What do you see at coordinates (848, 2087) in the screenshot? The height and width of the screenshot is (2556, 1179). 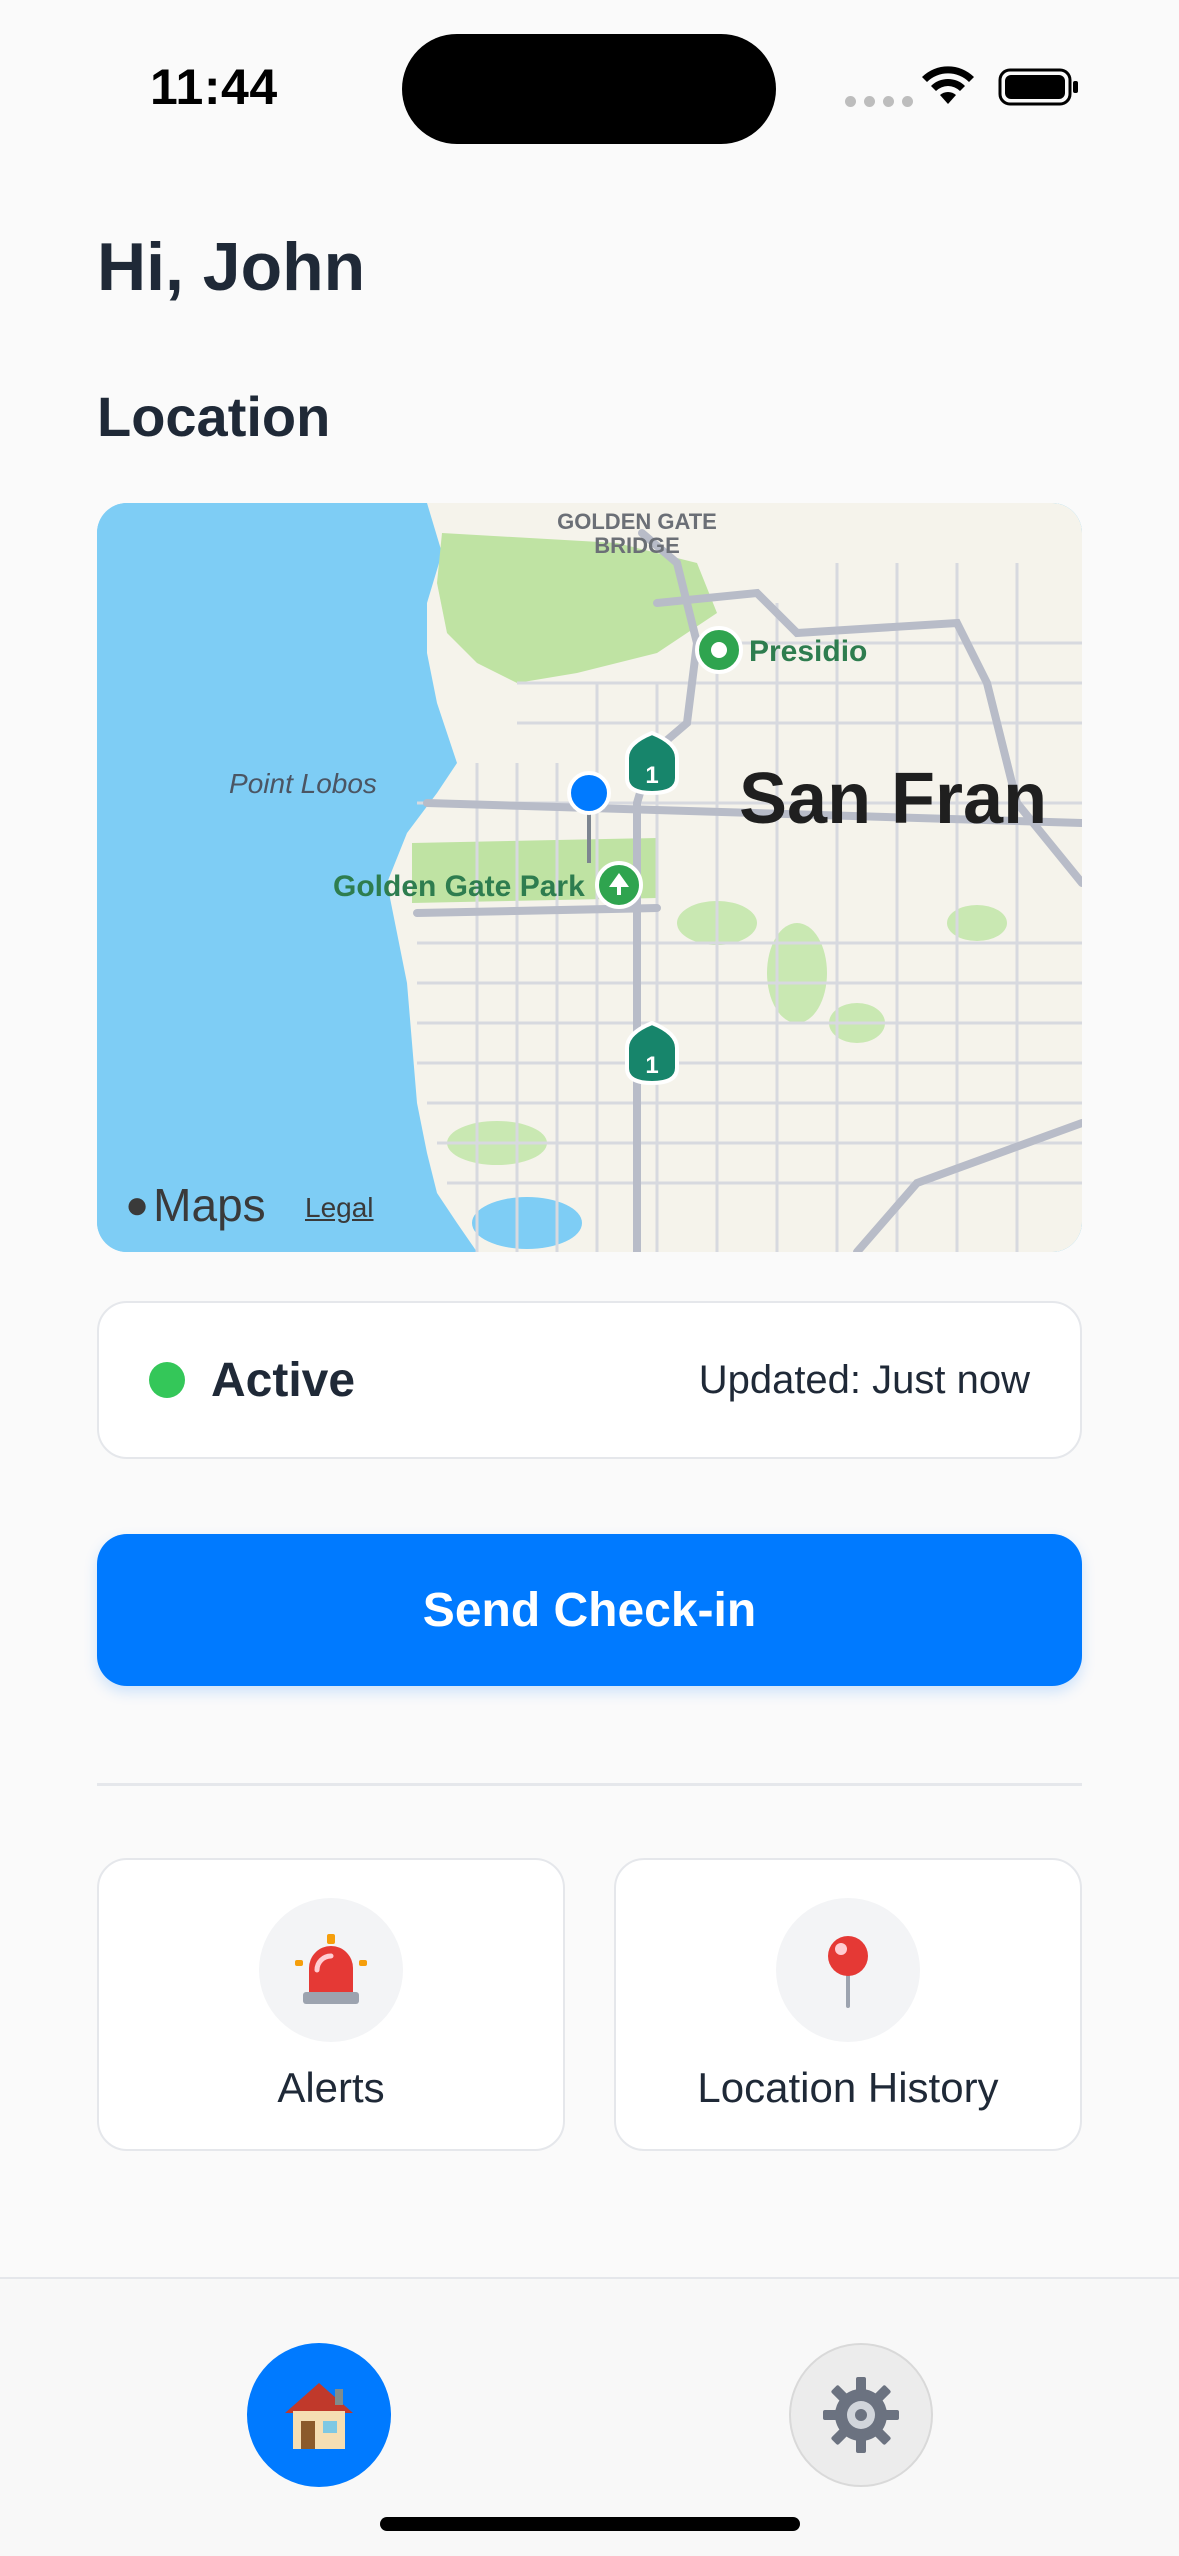 I see `location-history-tile-label: Location History` at bounding box center [848, 2087].